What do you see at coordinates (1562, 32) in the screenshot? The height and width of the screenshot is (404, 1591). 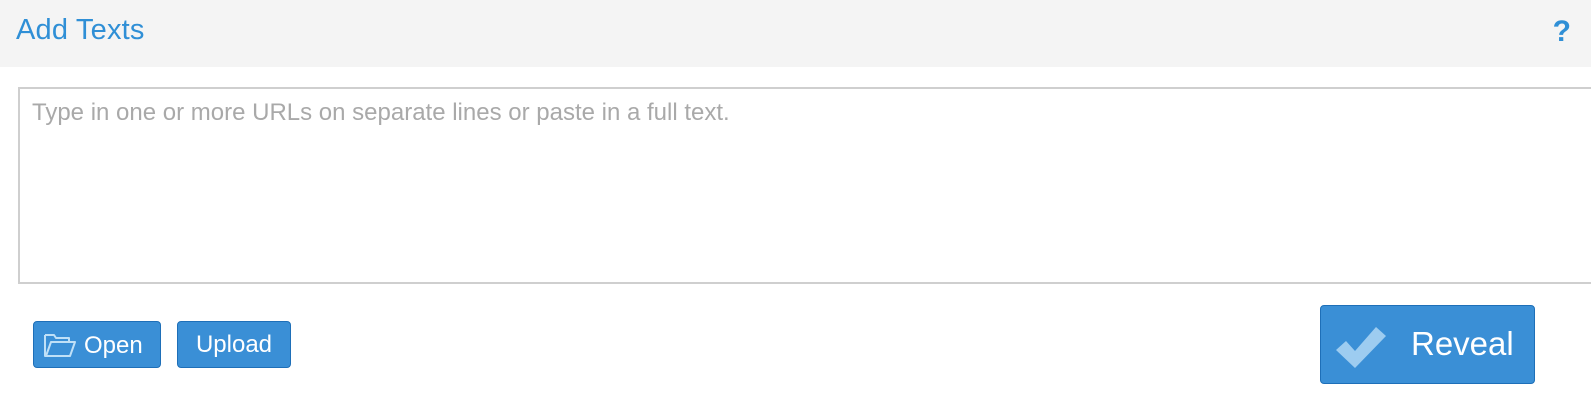 I see `help-icon: ?` at bounding box center [1562, 32].